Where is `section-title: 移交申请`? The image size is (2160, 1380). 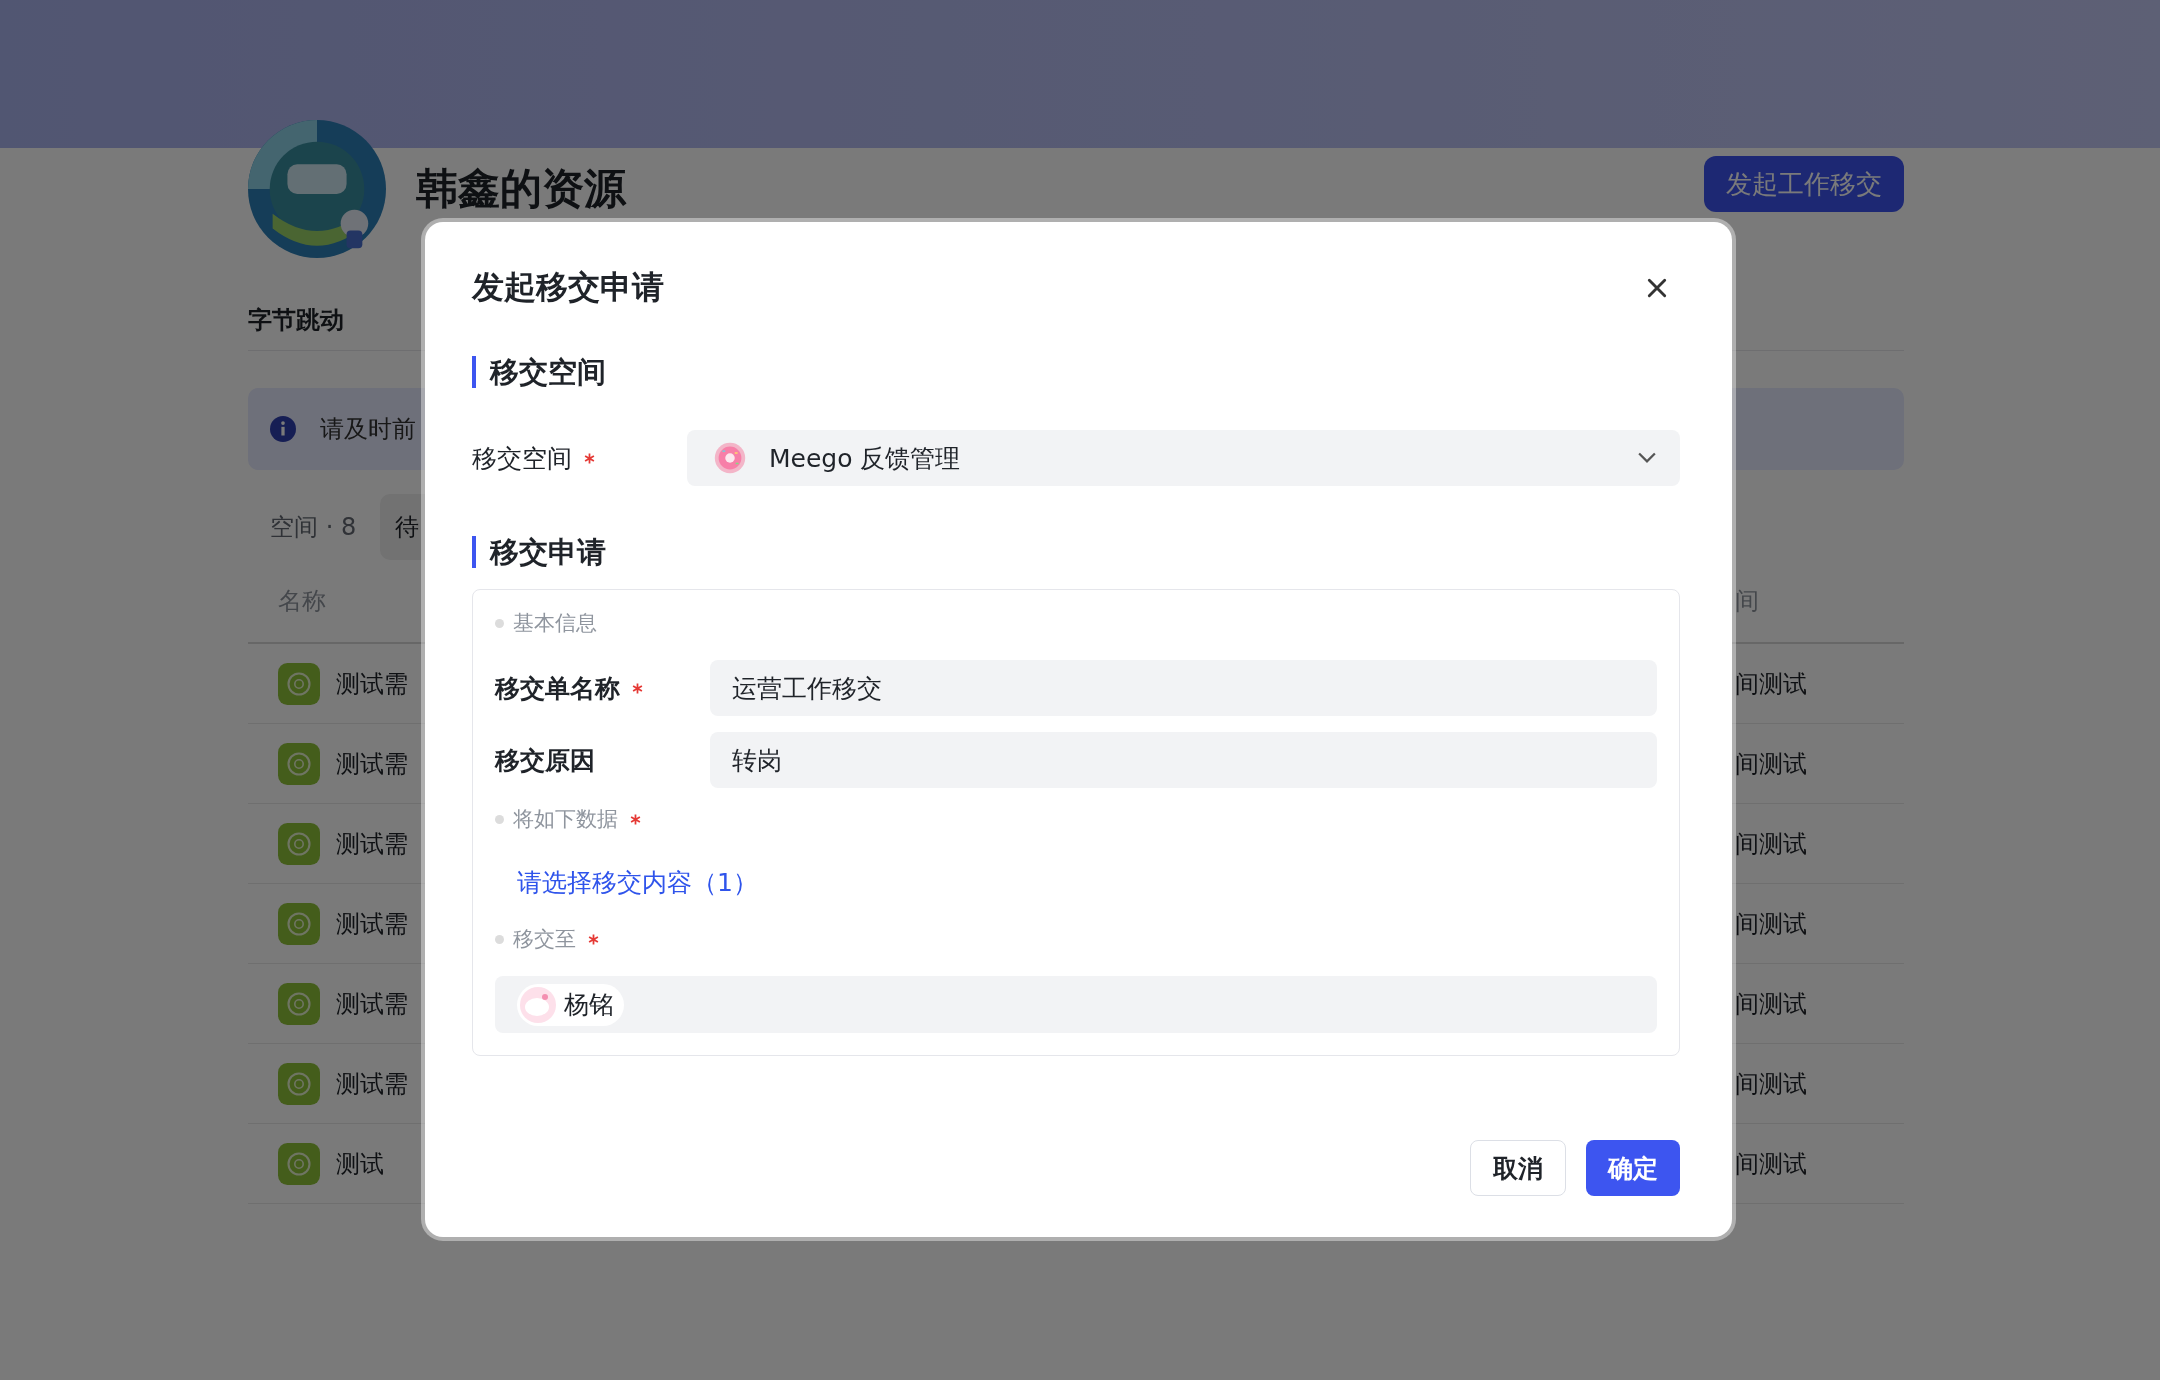 section-title: 移交申请 is located at coordinates (1076, 552).